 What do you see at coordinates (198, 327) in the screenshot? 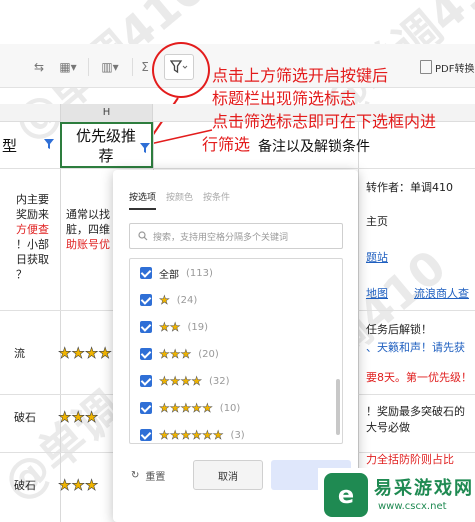
I see `option-count: (19)` at bounding box center [198, 327].